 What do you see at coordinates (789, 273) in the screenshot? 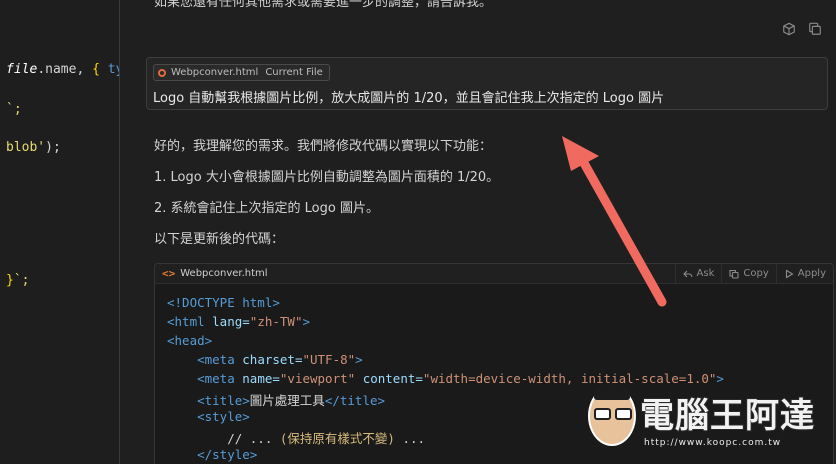
I see `play-icon` at bounding box center [789, 273].